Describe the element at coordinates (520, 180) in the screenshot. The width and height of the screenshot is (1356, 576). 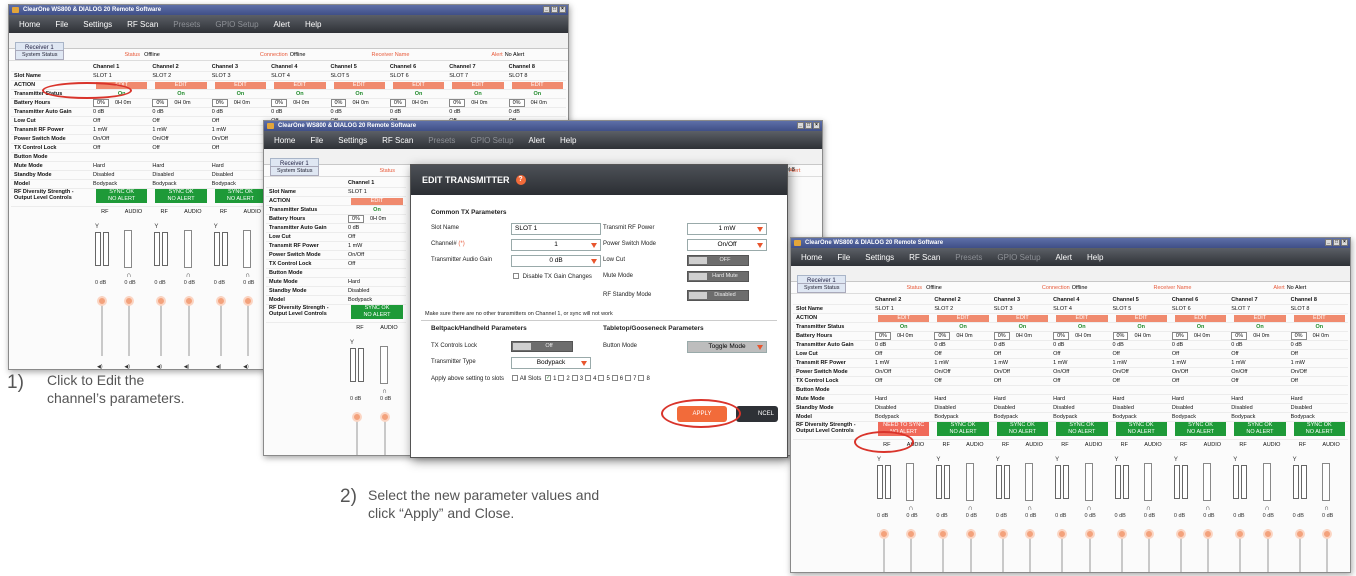
I see `help-icon: ?` at that location.